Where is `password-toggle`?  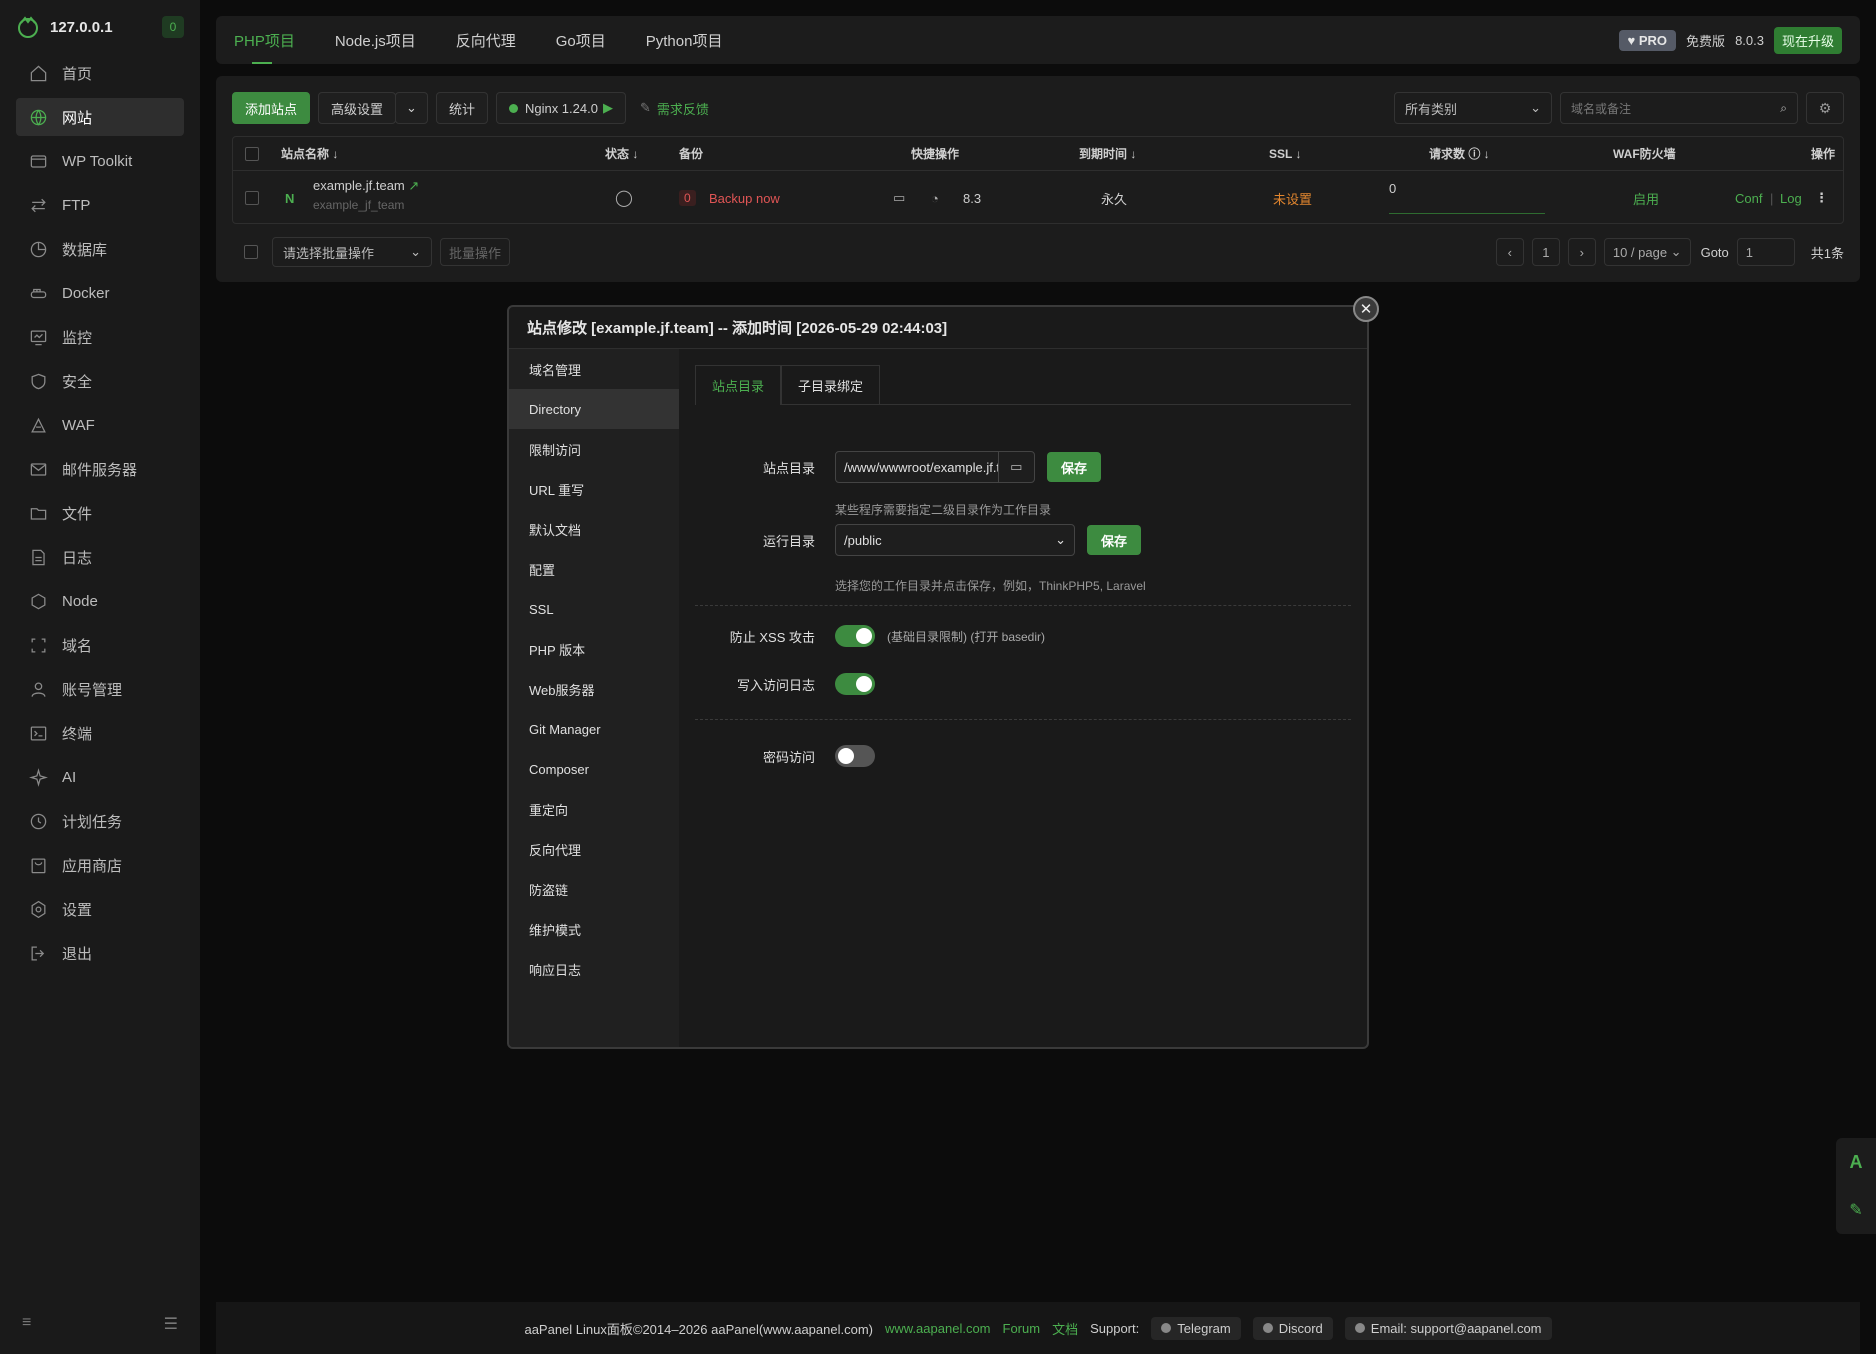
password-toggle is located at coordinates (855, 756).